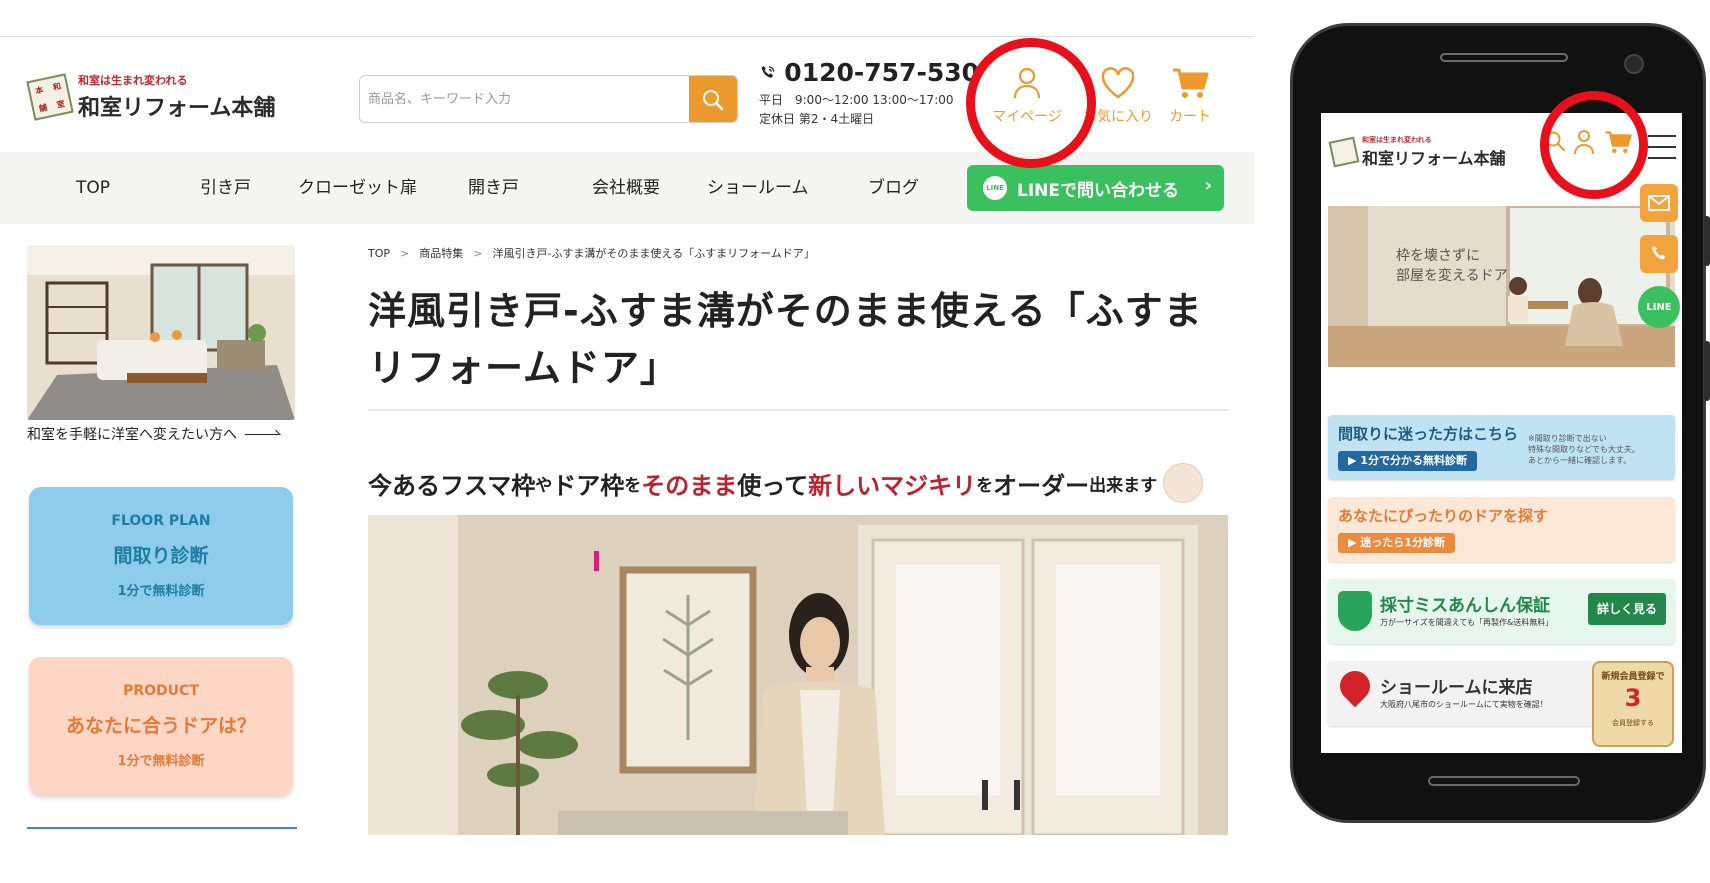 Image resolution: width=1710 pixels, height=883 pixels. I want to click on nav-item-sliding-doors: 引き戸, so click(225, 188).